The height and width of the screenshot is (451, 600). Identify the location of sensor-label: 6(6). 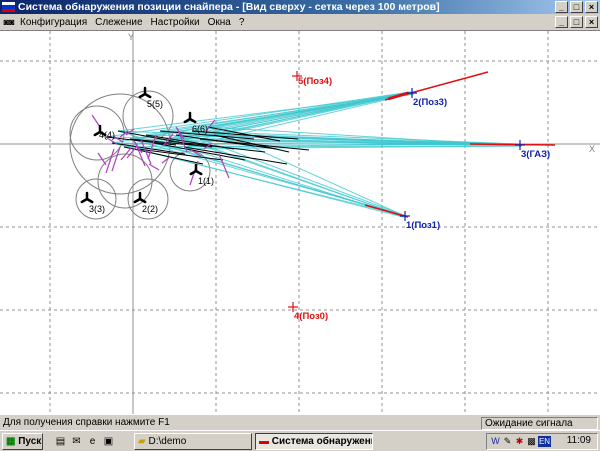
(200, 129).